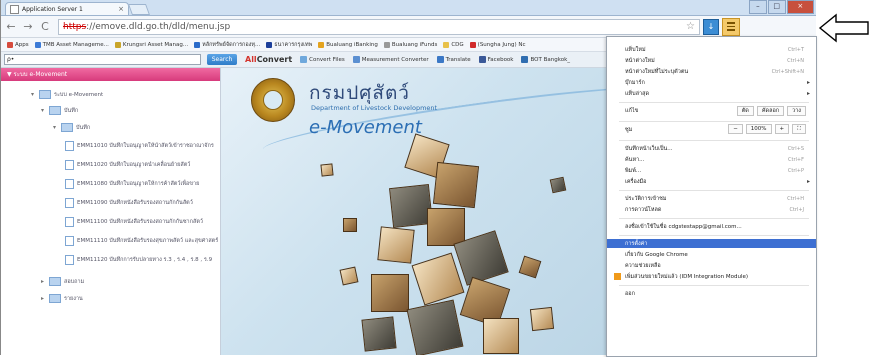 The height and width of the screenshot is (357, 871). I want to click on zoom-out-button: −, so click(735, 129).